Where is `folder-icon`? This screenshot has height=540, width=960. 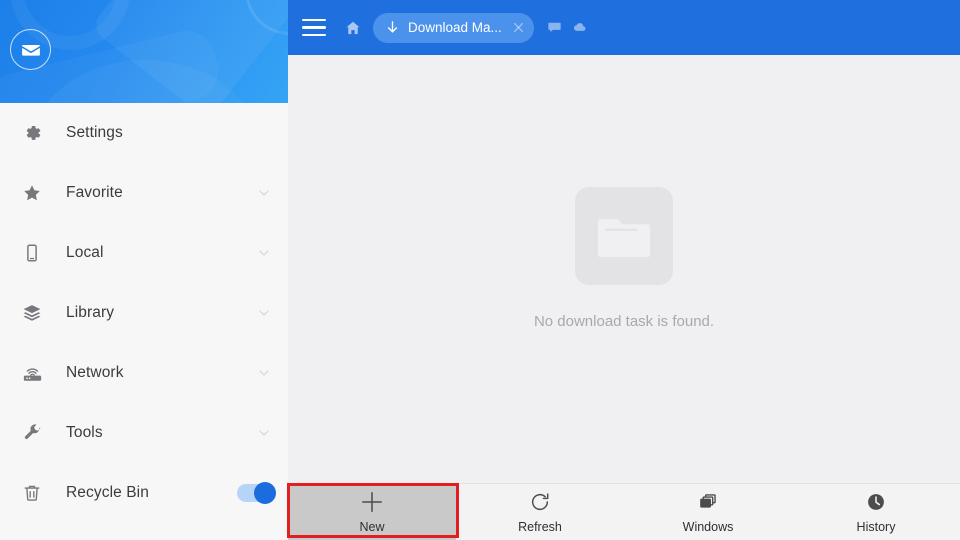
folder-icon is located at coordinates (624, 235).